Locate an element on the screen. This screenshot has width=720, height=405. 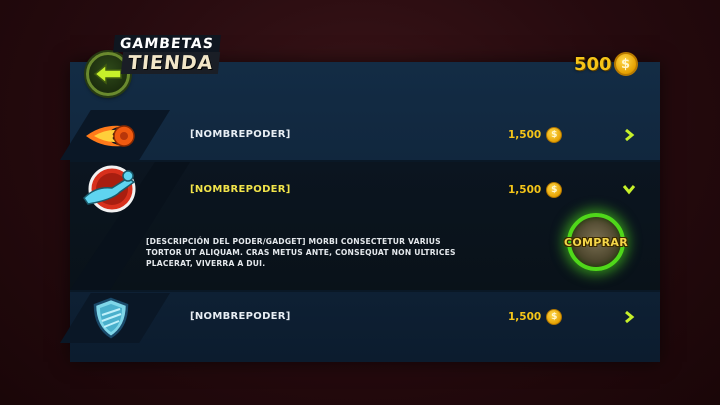
fireball-icon is located at coordinates (110, 136).